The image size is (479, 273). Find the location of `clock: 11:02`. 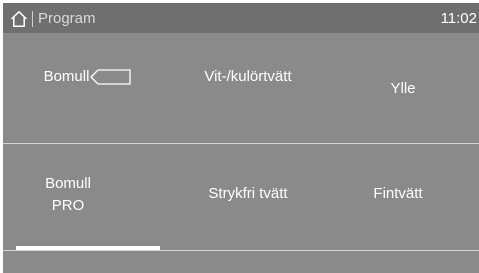

clock: 11:02 is located at coordinates (458, 18).